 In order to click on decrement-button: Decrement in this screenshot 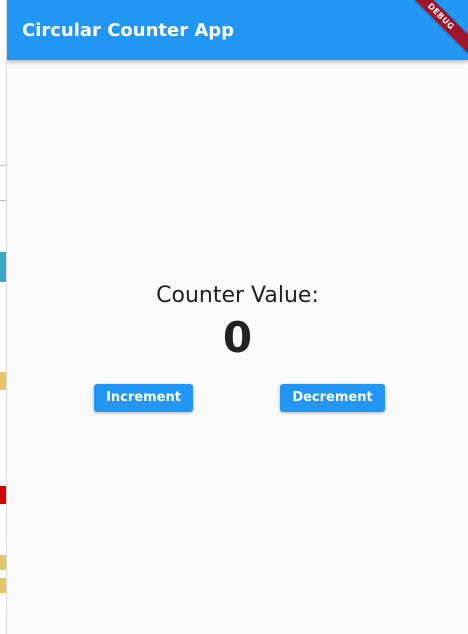, I will do `click(332, 398)`.